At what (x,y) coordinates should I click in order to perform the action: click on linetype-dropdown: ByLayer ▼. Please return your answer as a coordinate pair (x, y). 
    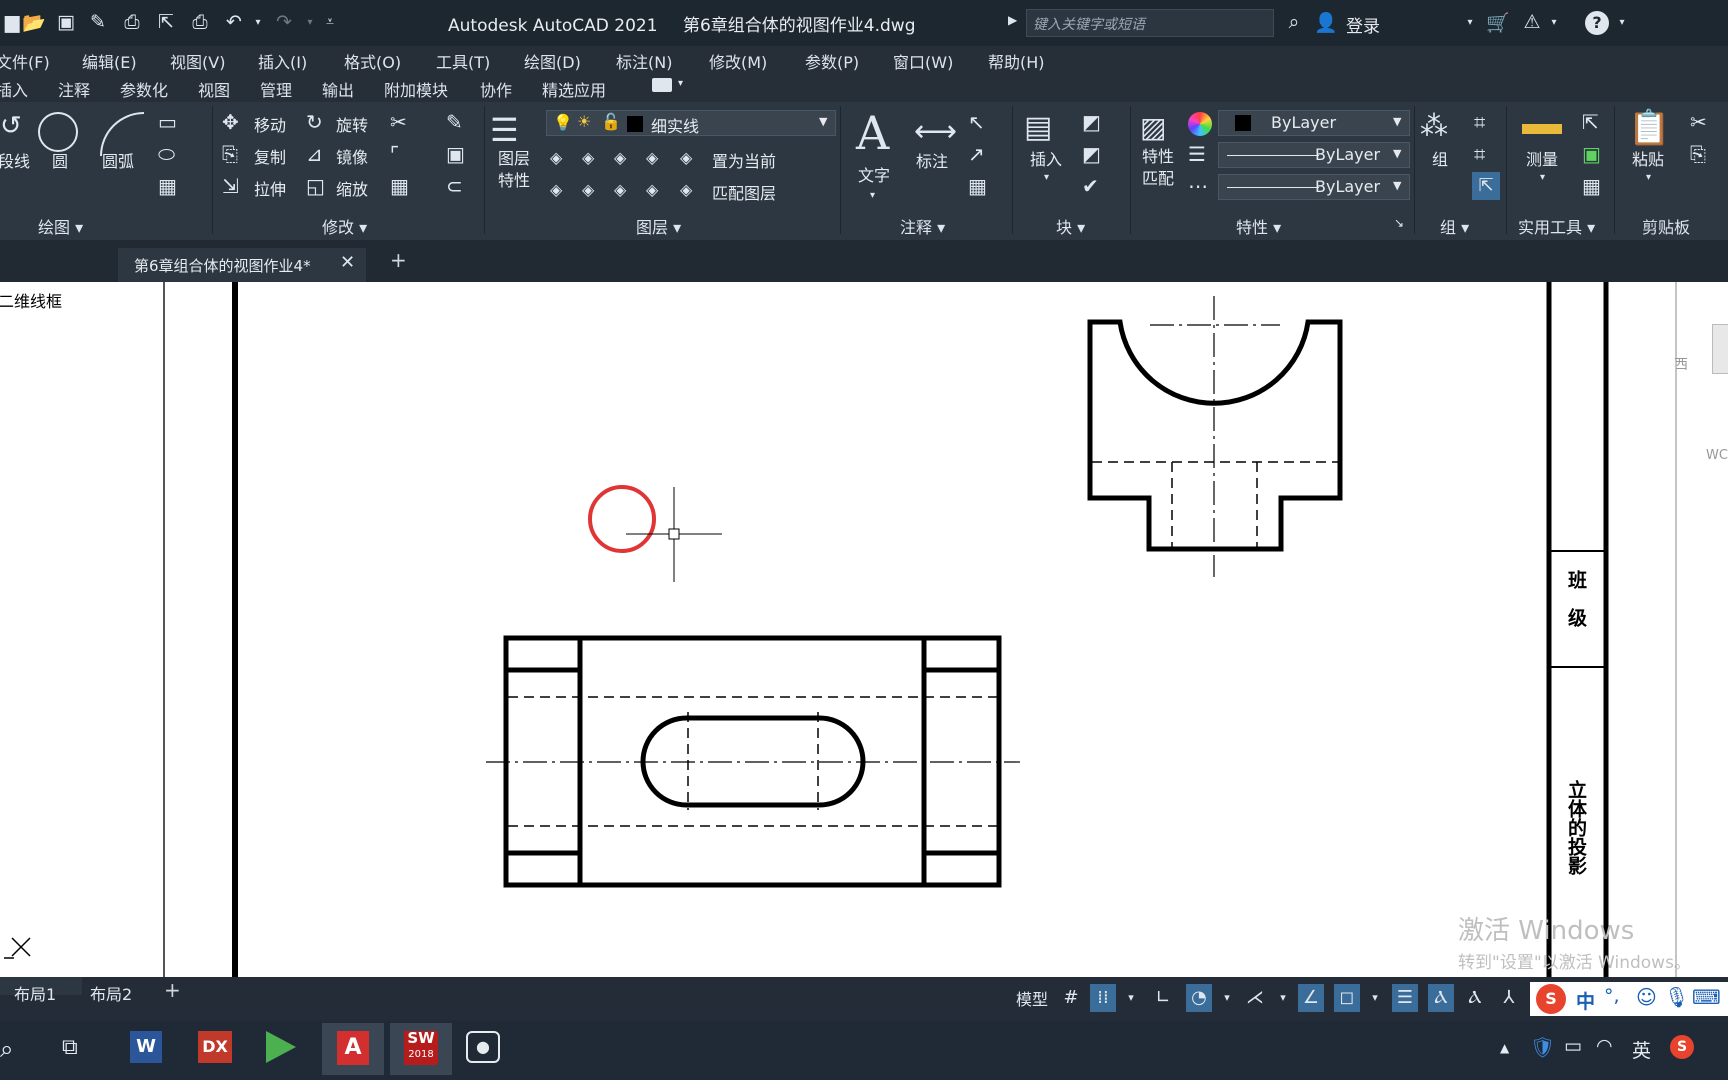
    Looking at the image, I should click on (1314, 187).